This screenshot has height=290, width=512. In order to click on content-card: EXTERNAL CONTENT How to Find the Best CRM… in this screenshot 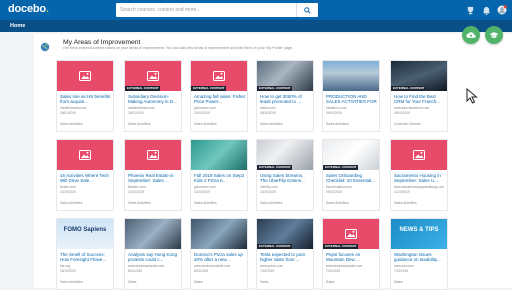, I will do `click(419, 96)`.